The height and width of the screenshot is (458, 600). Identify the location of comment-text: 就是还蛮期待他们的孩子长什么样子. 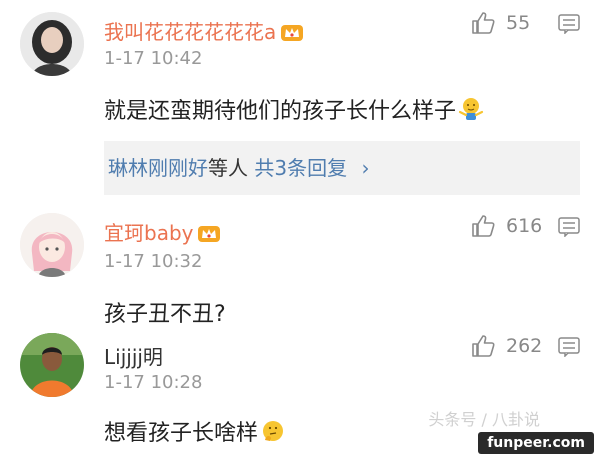
(294, 109).